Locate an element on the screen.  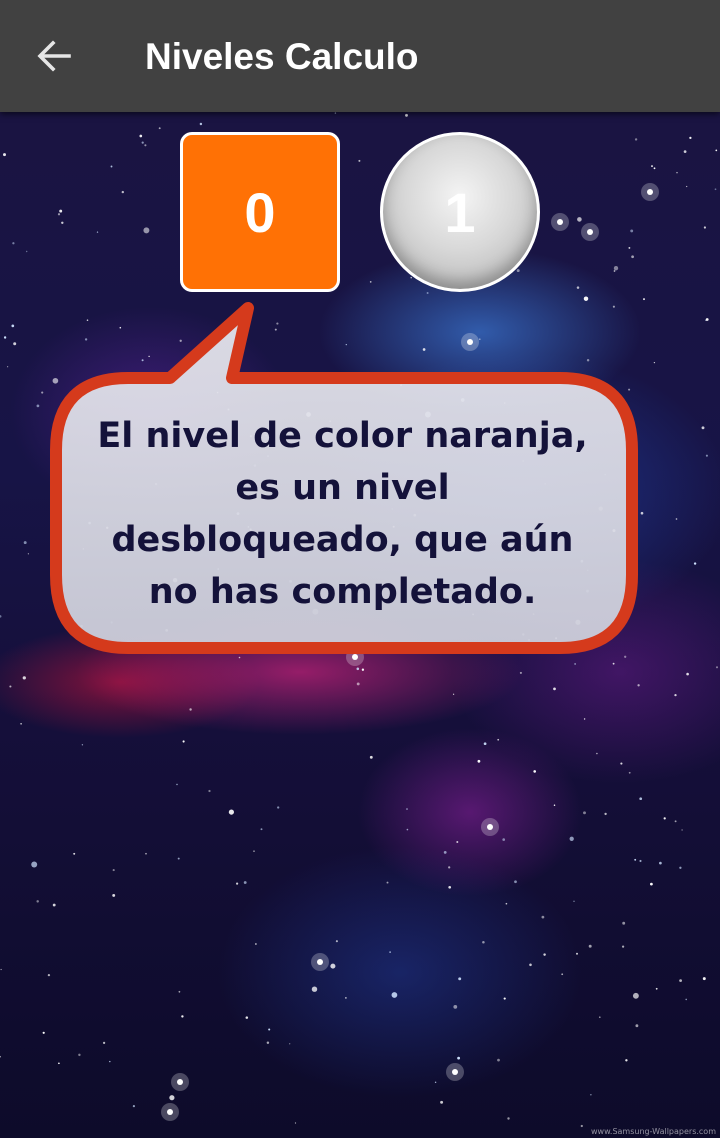
level-0-label: 0 is located at coordinates (260, 212).